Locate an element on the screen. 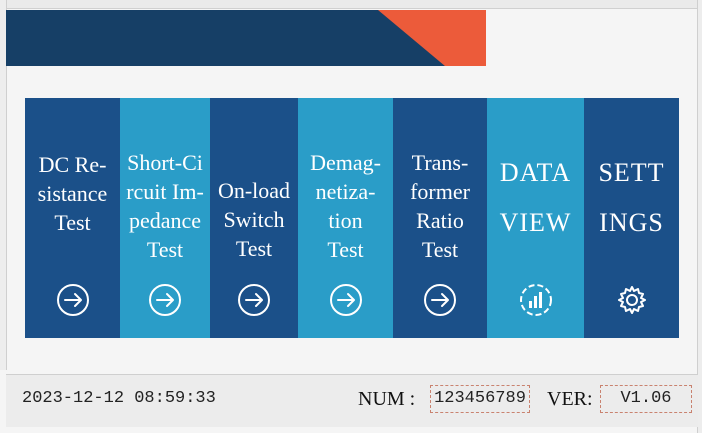  num-field: 123456789 is located at coordinates (480, 399).